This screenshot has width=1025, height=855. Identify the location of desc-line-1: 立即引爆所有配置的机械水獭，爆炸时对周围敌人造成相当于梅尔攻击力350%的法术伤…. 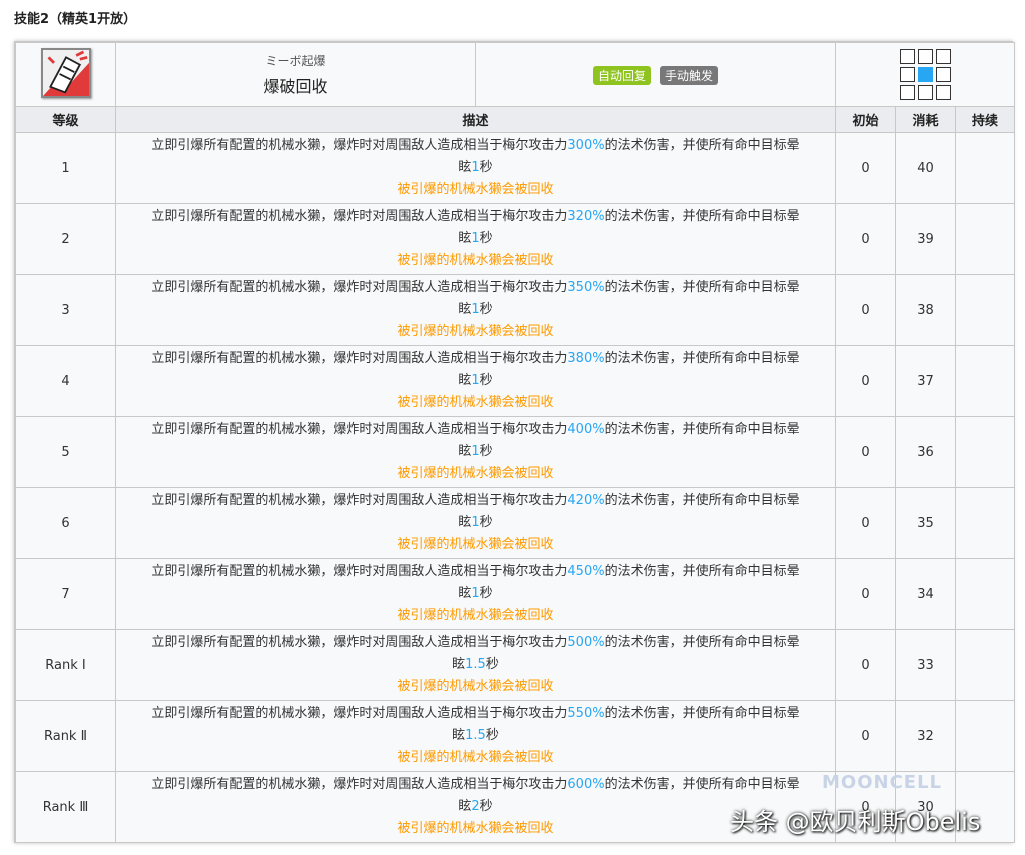
(475, 287).